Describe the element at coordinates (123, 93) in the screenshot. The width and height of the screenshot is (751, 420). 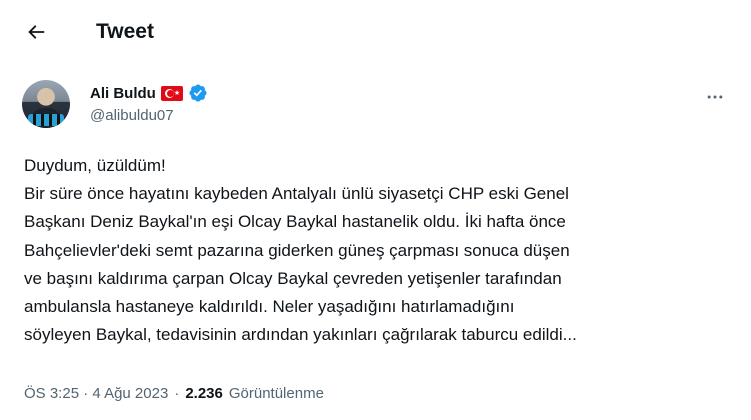
I see `author-name: Ali Buldu` at that location.